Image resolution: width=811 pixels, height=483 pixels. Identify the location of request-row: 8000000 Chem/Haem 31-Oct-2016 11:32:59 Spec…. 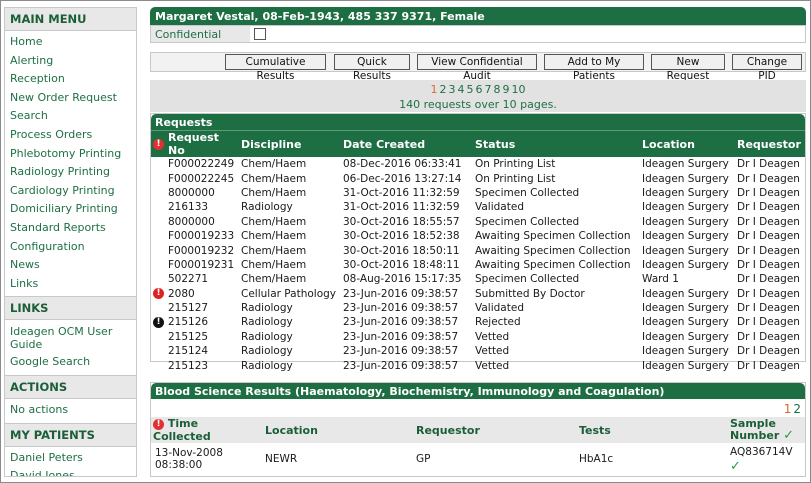
(478, 193).